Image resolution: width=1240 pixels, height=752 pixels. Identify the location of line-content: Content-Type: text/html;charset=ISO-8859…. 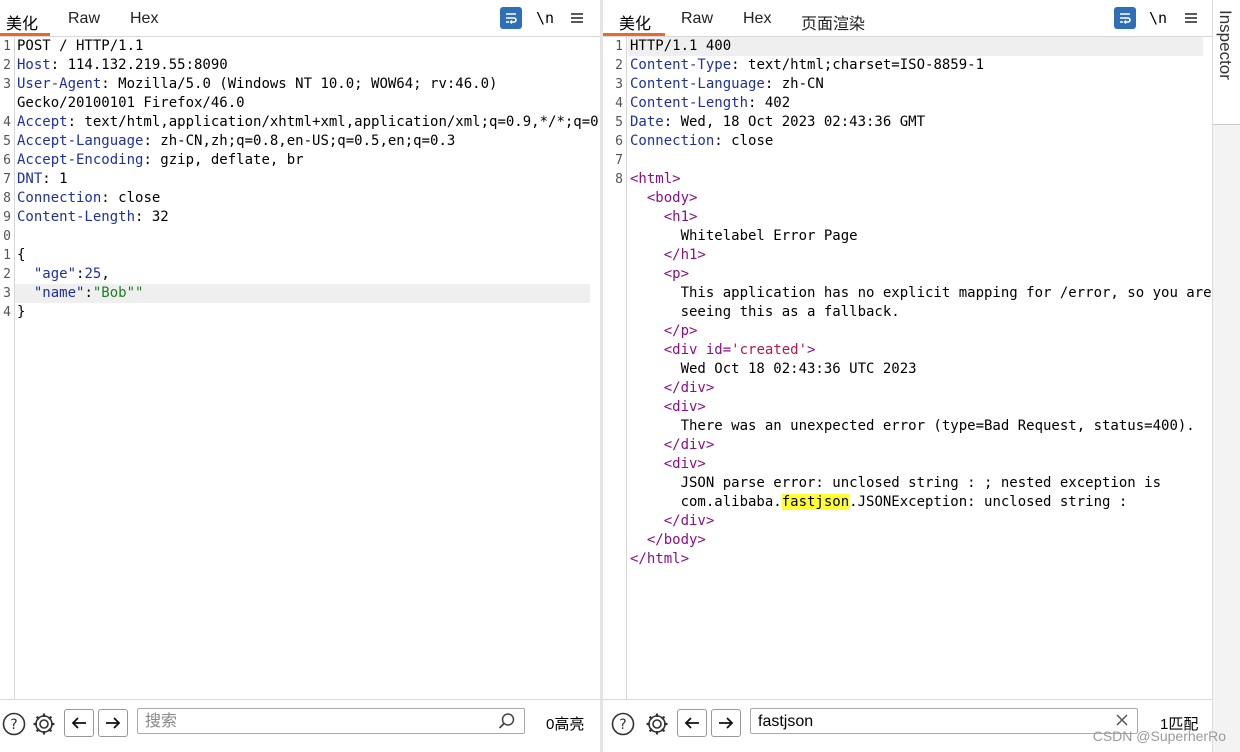
(807, 65).